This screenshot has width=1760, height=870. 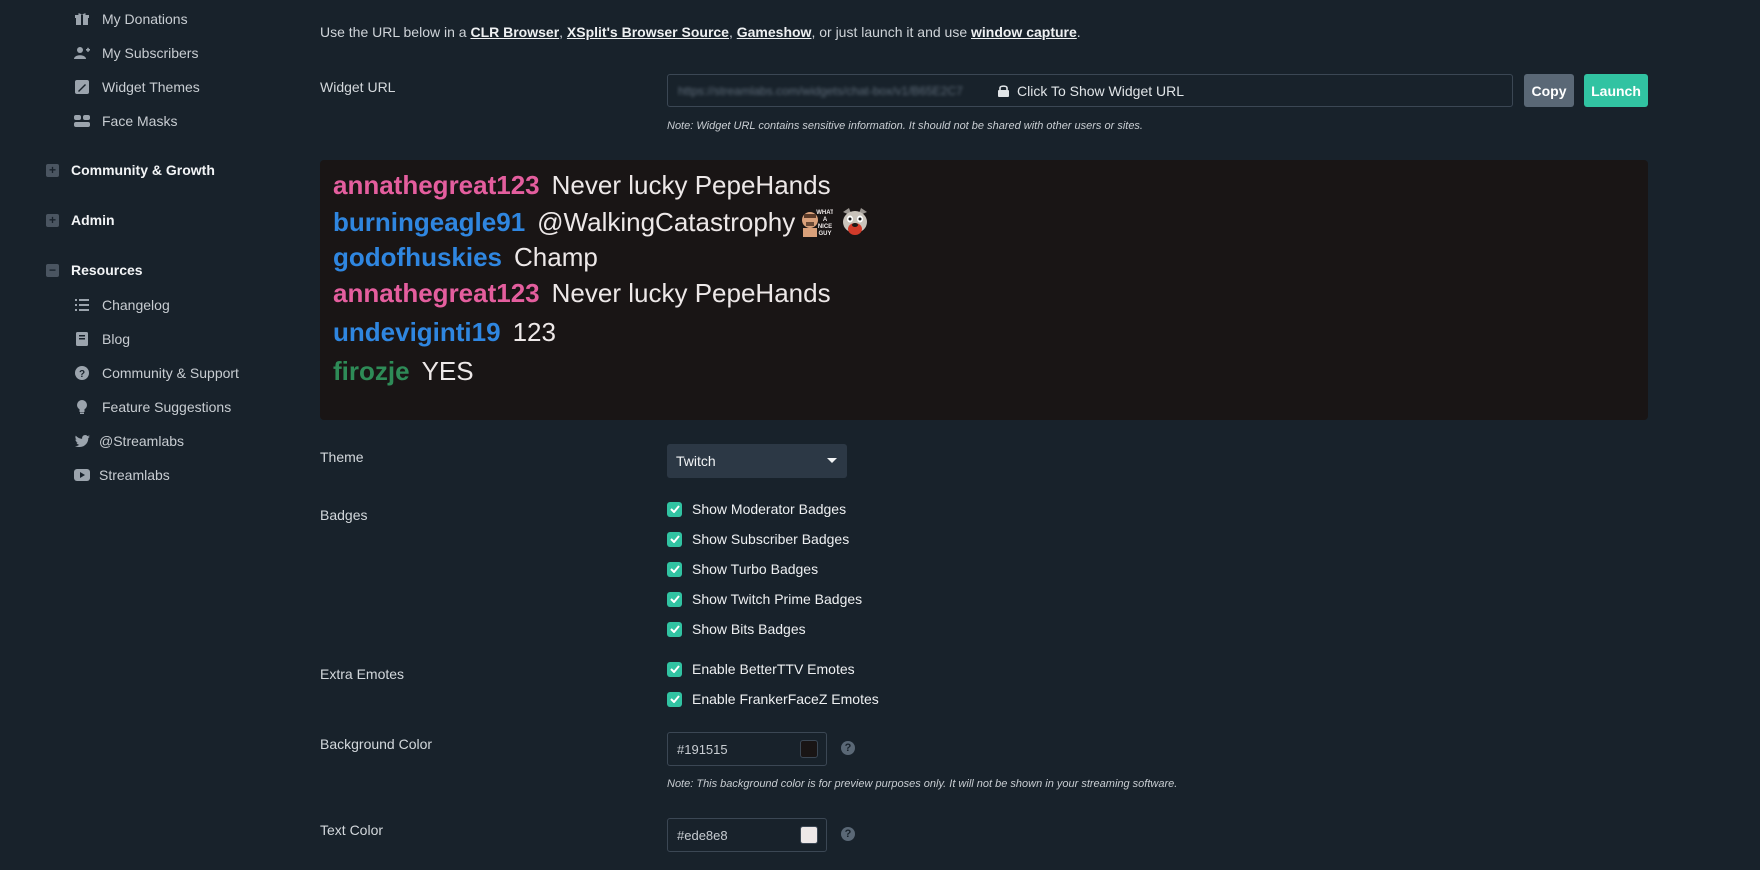 I want to click on theme-select: Twitch, so click(x=757, y=461).